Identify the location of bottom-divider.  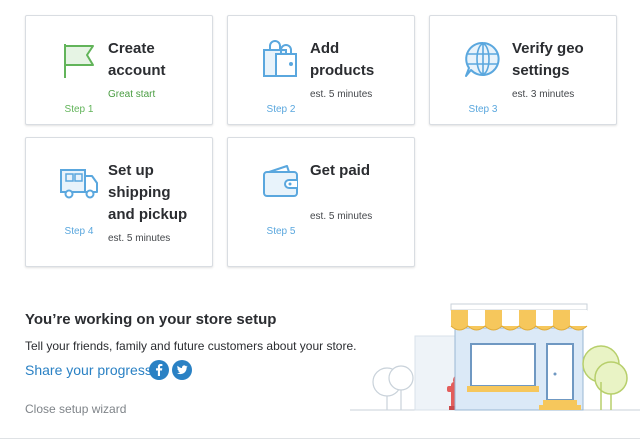
(320, 438).